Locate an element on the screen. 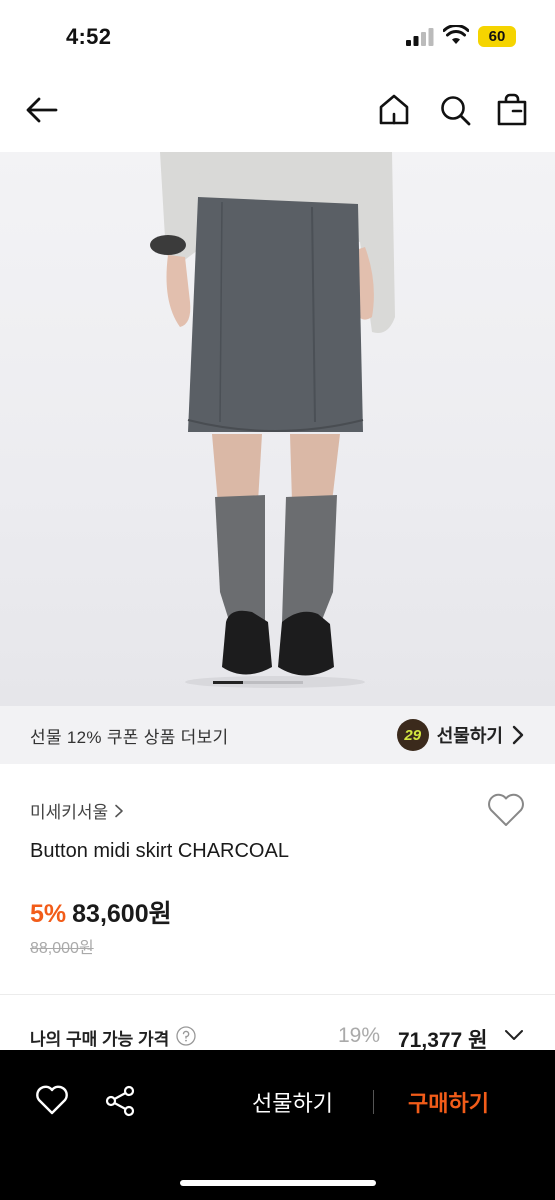 This screenshot has width=555, height=1200. share-icon is located at coordinates (120, 1101).